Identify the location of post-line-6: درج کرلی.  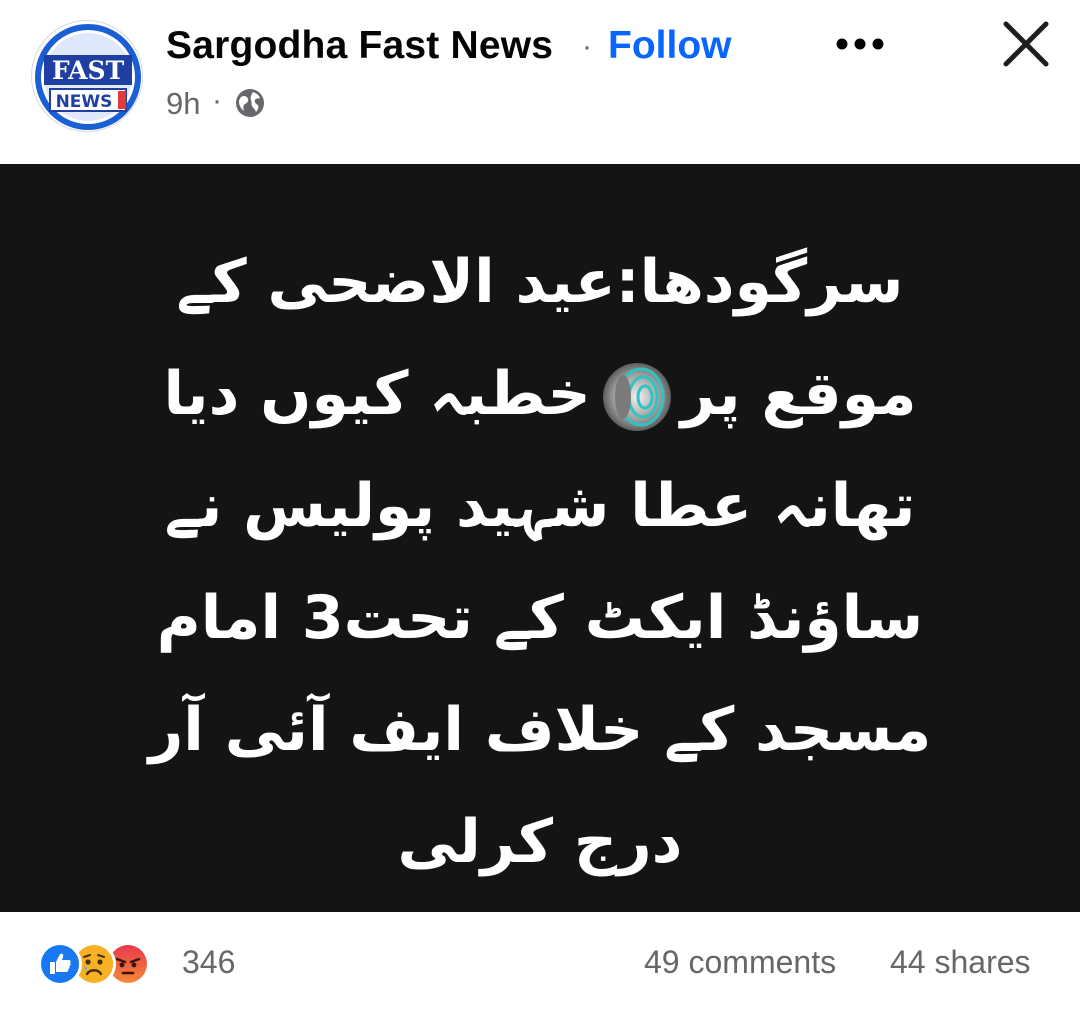
(540, 842).